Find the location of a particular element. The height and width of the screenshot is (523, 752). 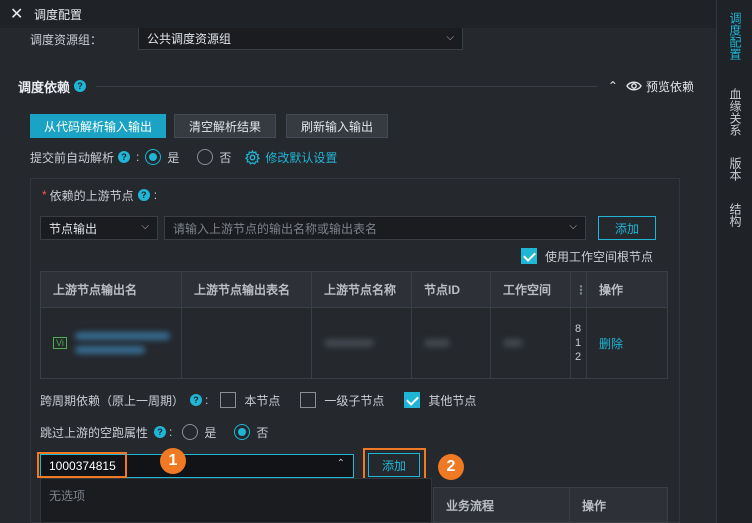

resource-group-row: 调度资源组： 公共调度资源组 ⌵ is located at coordinates (246, 39).